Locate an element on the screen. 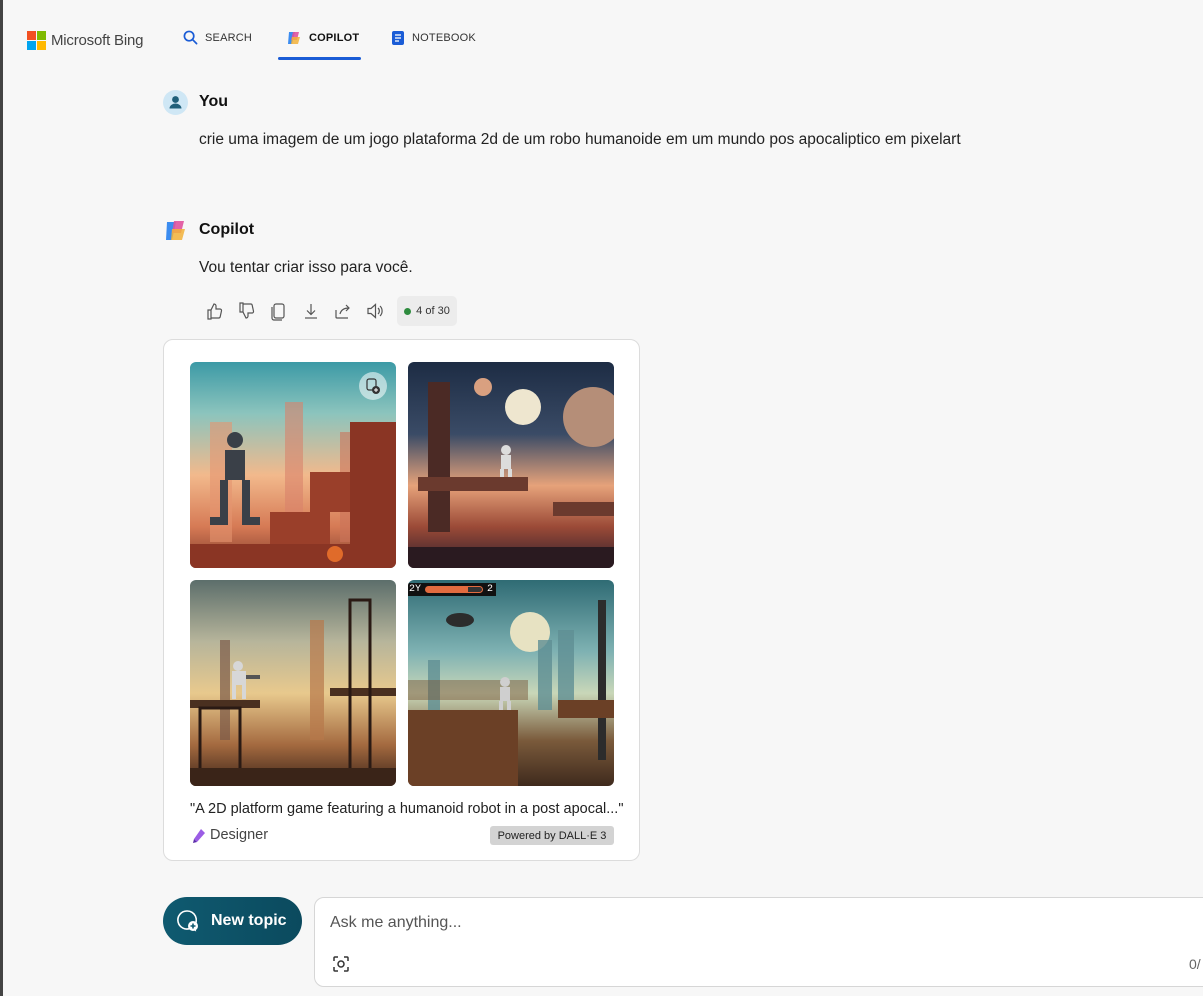 This screenshot has height=996, width=1203. search-icon is located at coordinates (190, 37).